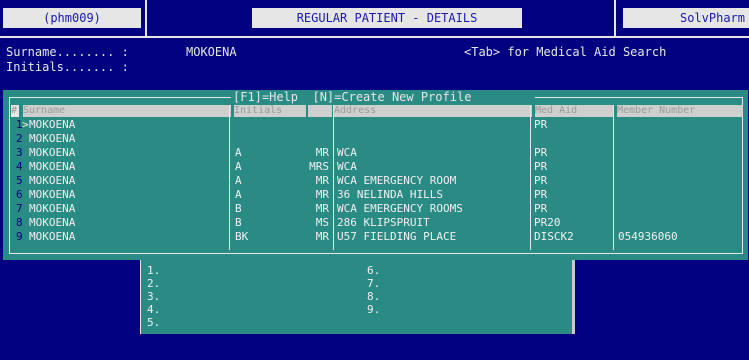  What do you see at coordinates (15, 111) in the screenshot?
I see `header-num: #` at bounding box center [15, 111].